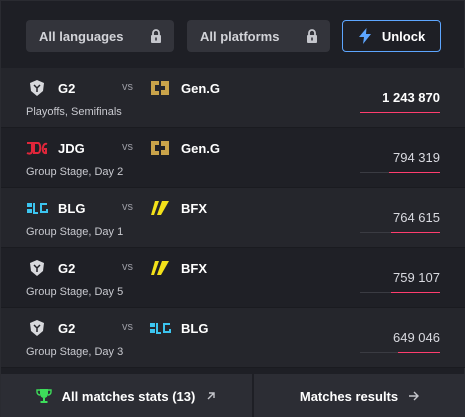  Describe the element at coordinates (233, 158) in the screenshot. I see `match-row: JDG vs Gen.G Group Stage, Day 2 794 319` at that location.